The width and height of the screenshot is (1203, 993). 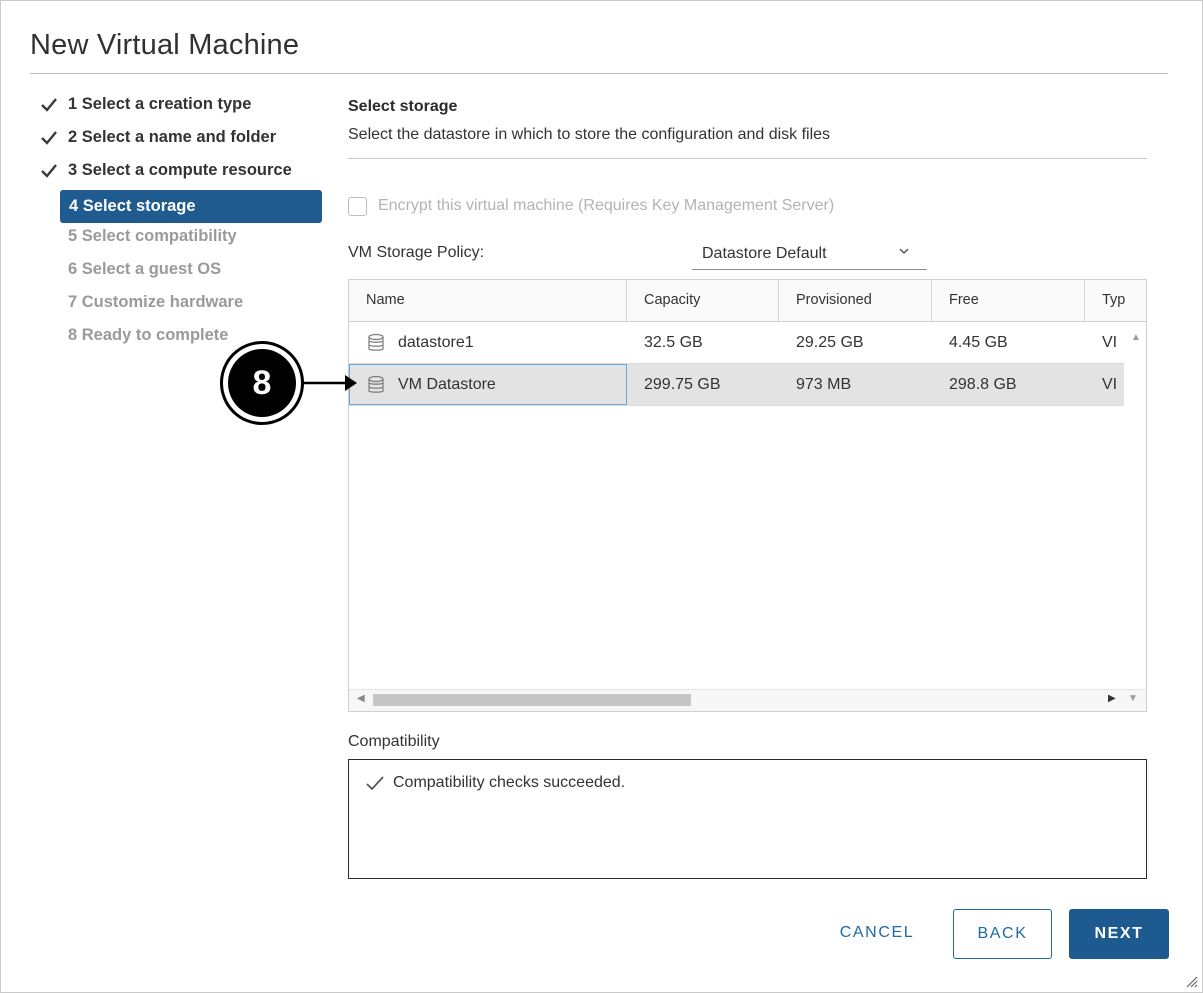 What do you see at coordinates (532, 700) in the screenshot?
I see `scrollbar-thumb` at bounding box center [532, 700].